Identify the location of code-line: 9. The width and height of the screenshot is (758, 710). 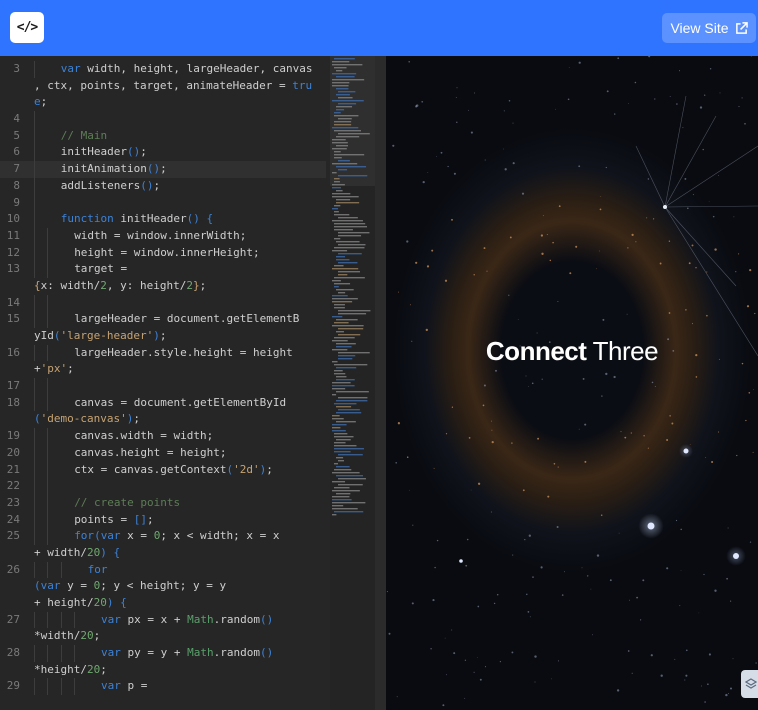
(163, 203).